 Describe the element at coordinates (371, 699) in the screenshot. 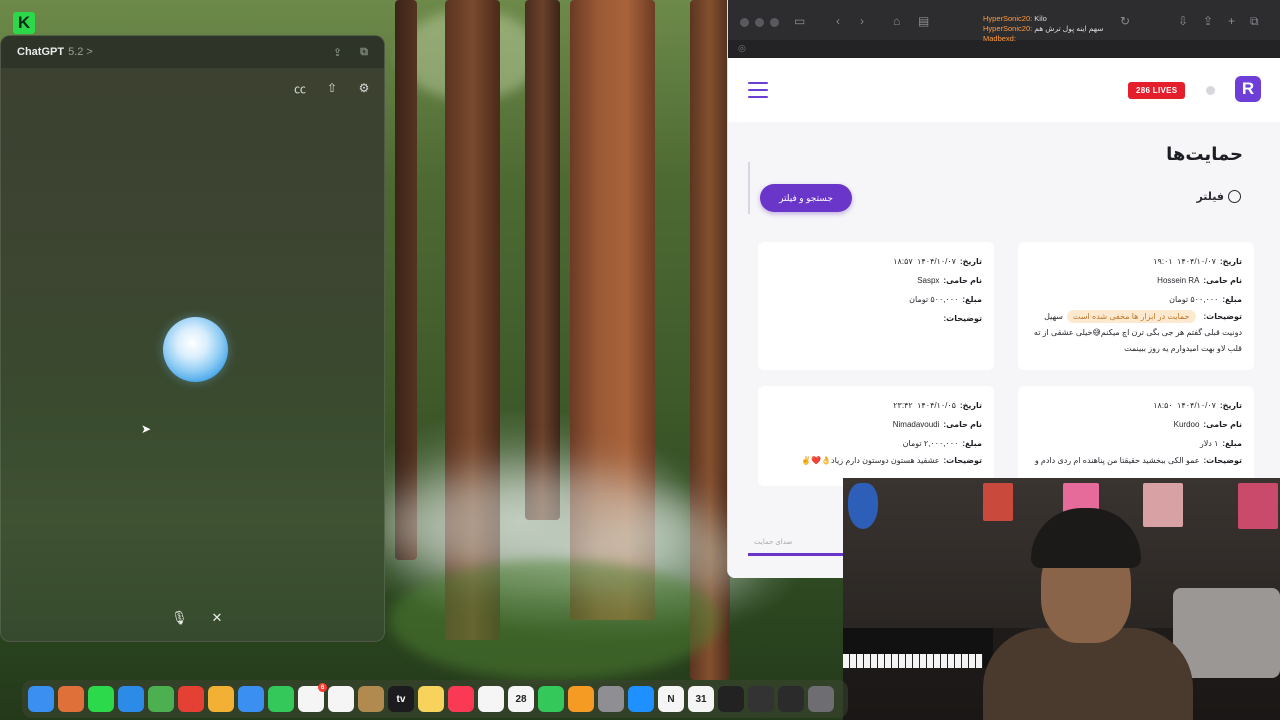

I see `notes-brown-icon` at that location.